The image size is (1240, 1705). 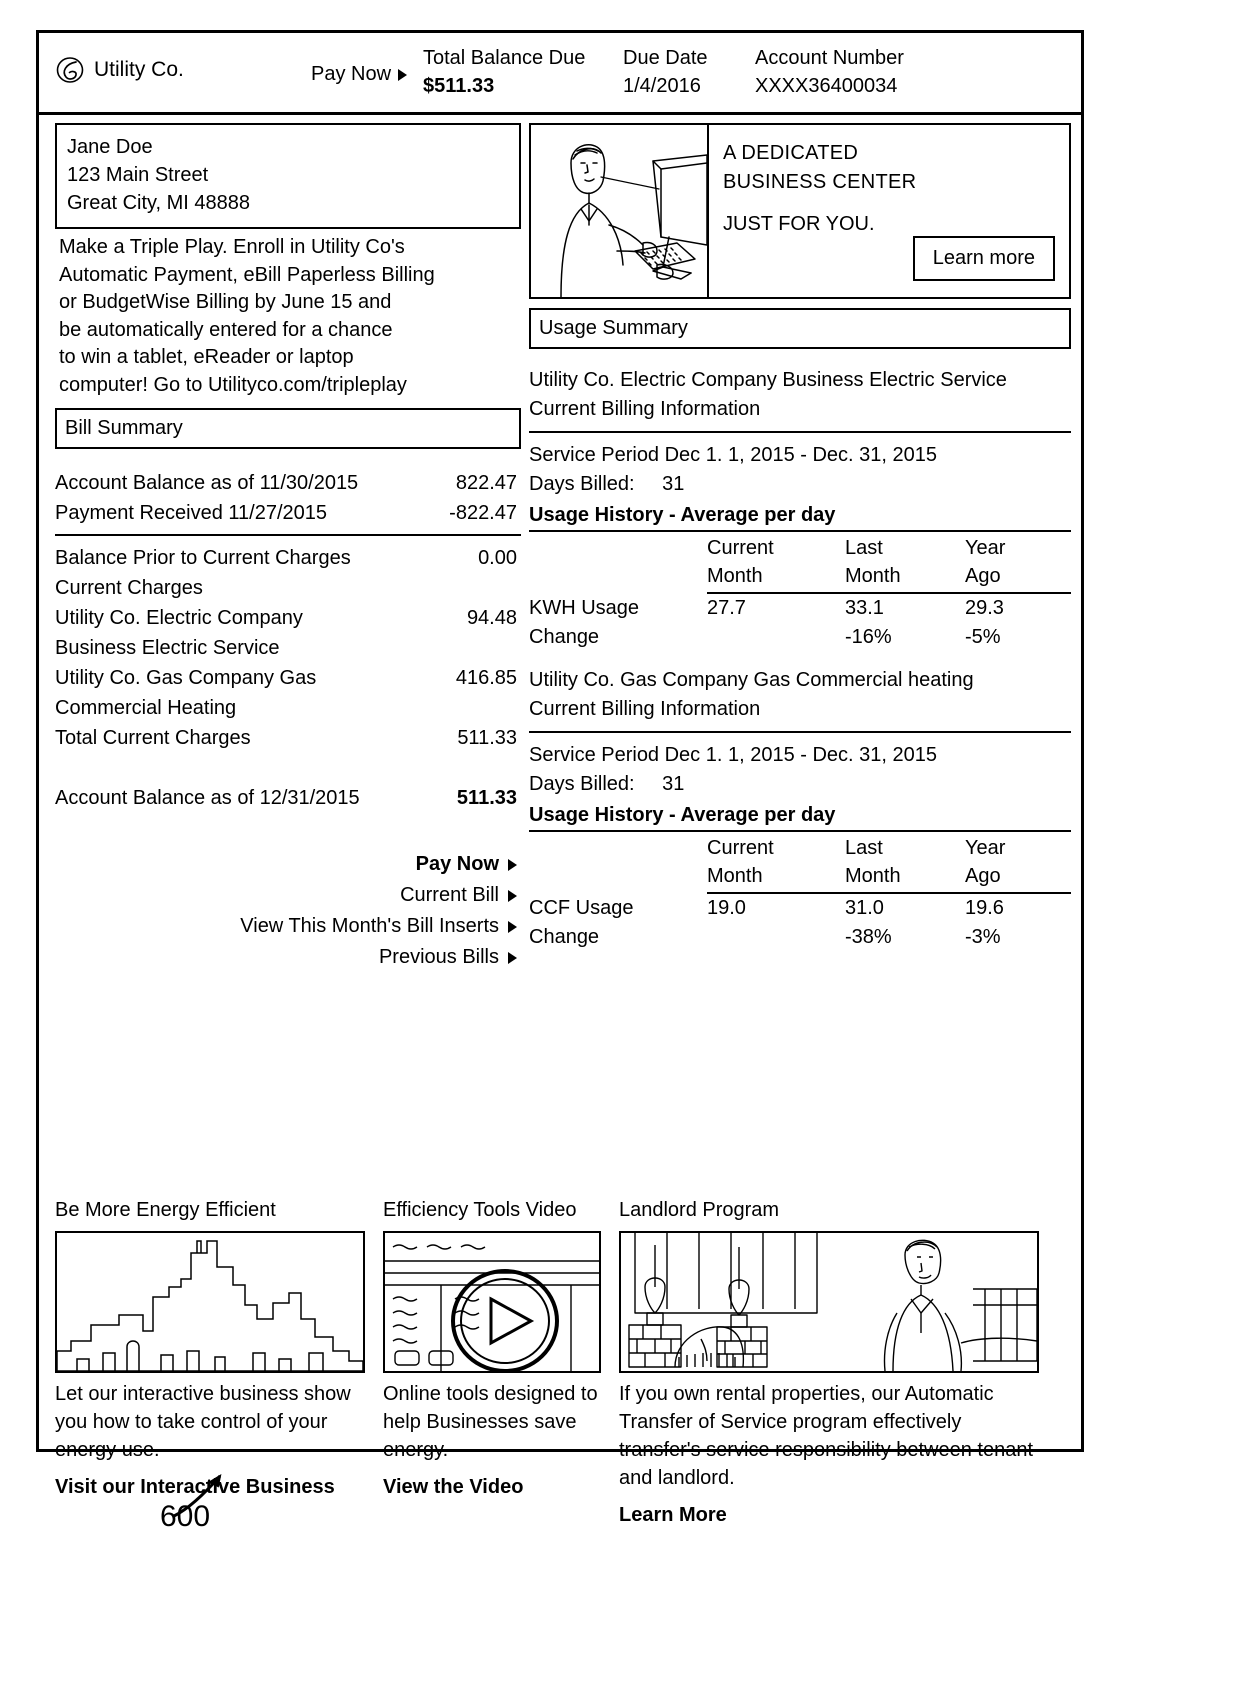 I want to click on col-header-year-ago-line1: Year, so click(x=985, y=848).